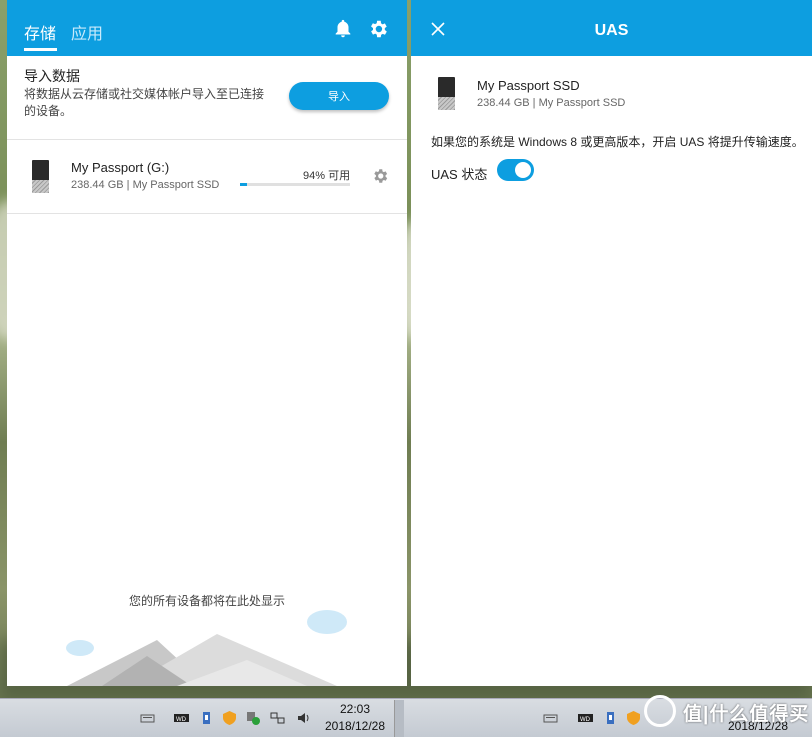 The image size is (812, 737). Describe the element at coordinates (399, 718) in the screenshot. I see `show-desktop-button` at that location.